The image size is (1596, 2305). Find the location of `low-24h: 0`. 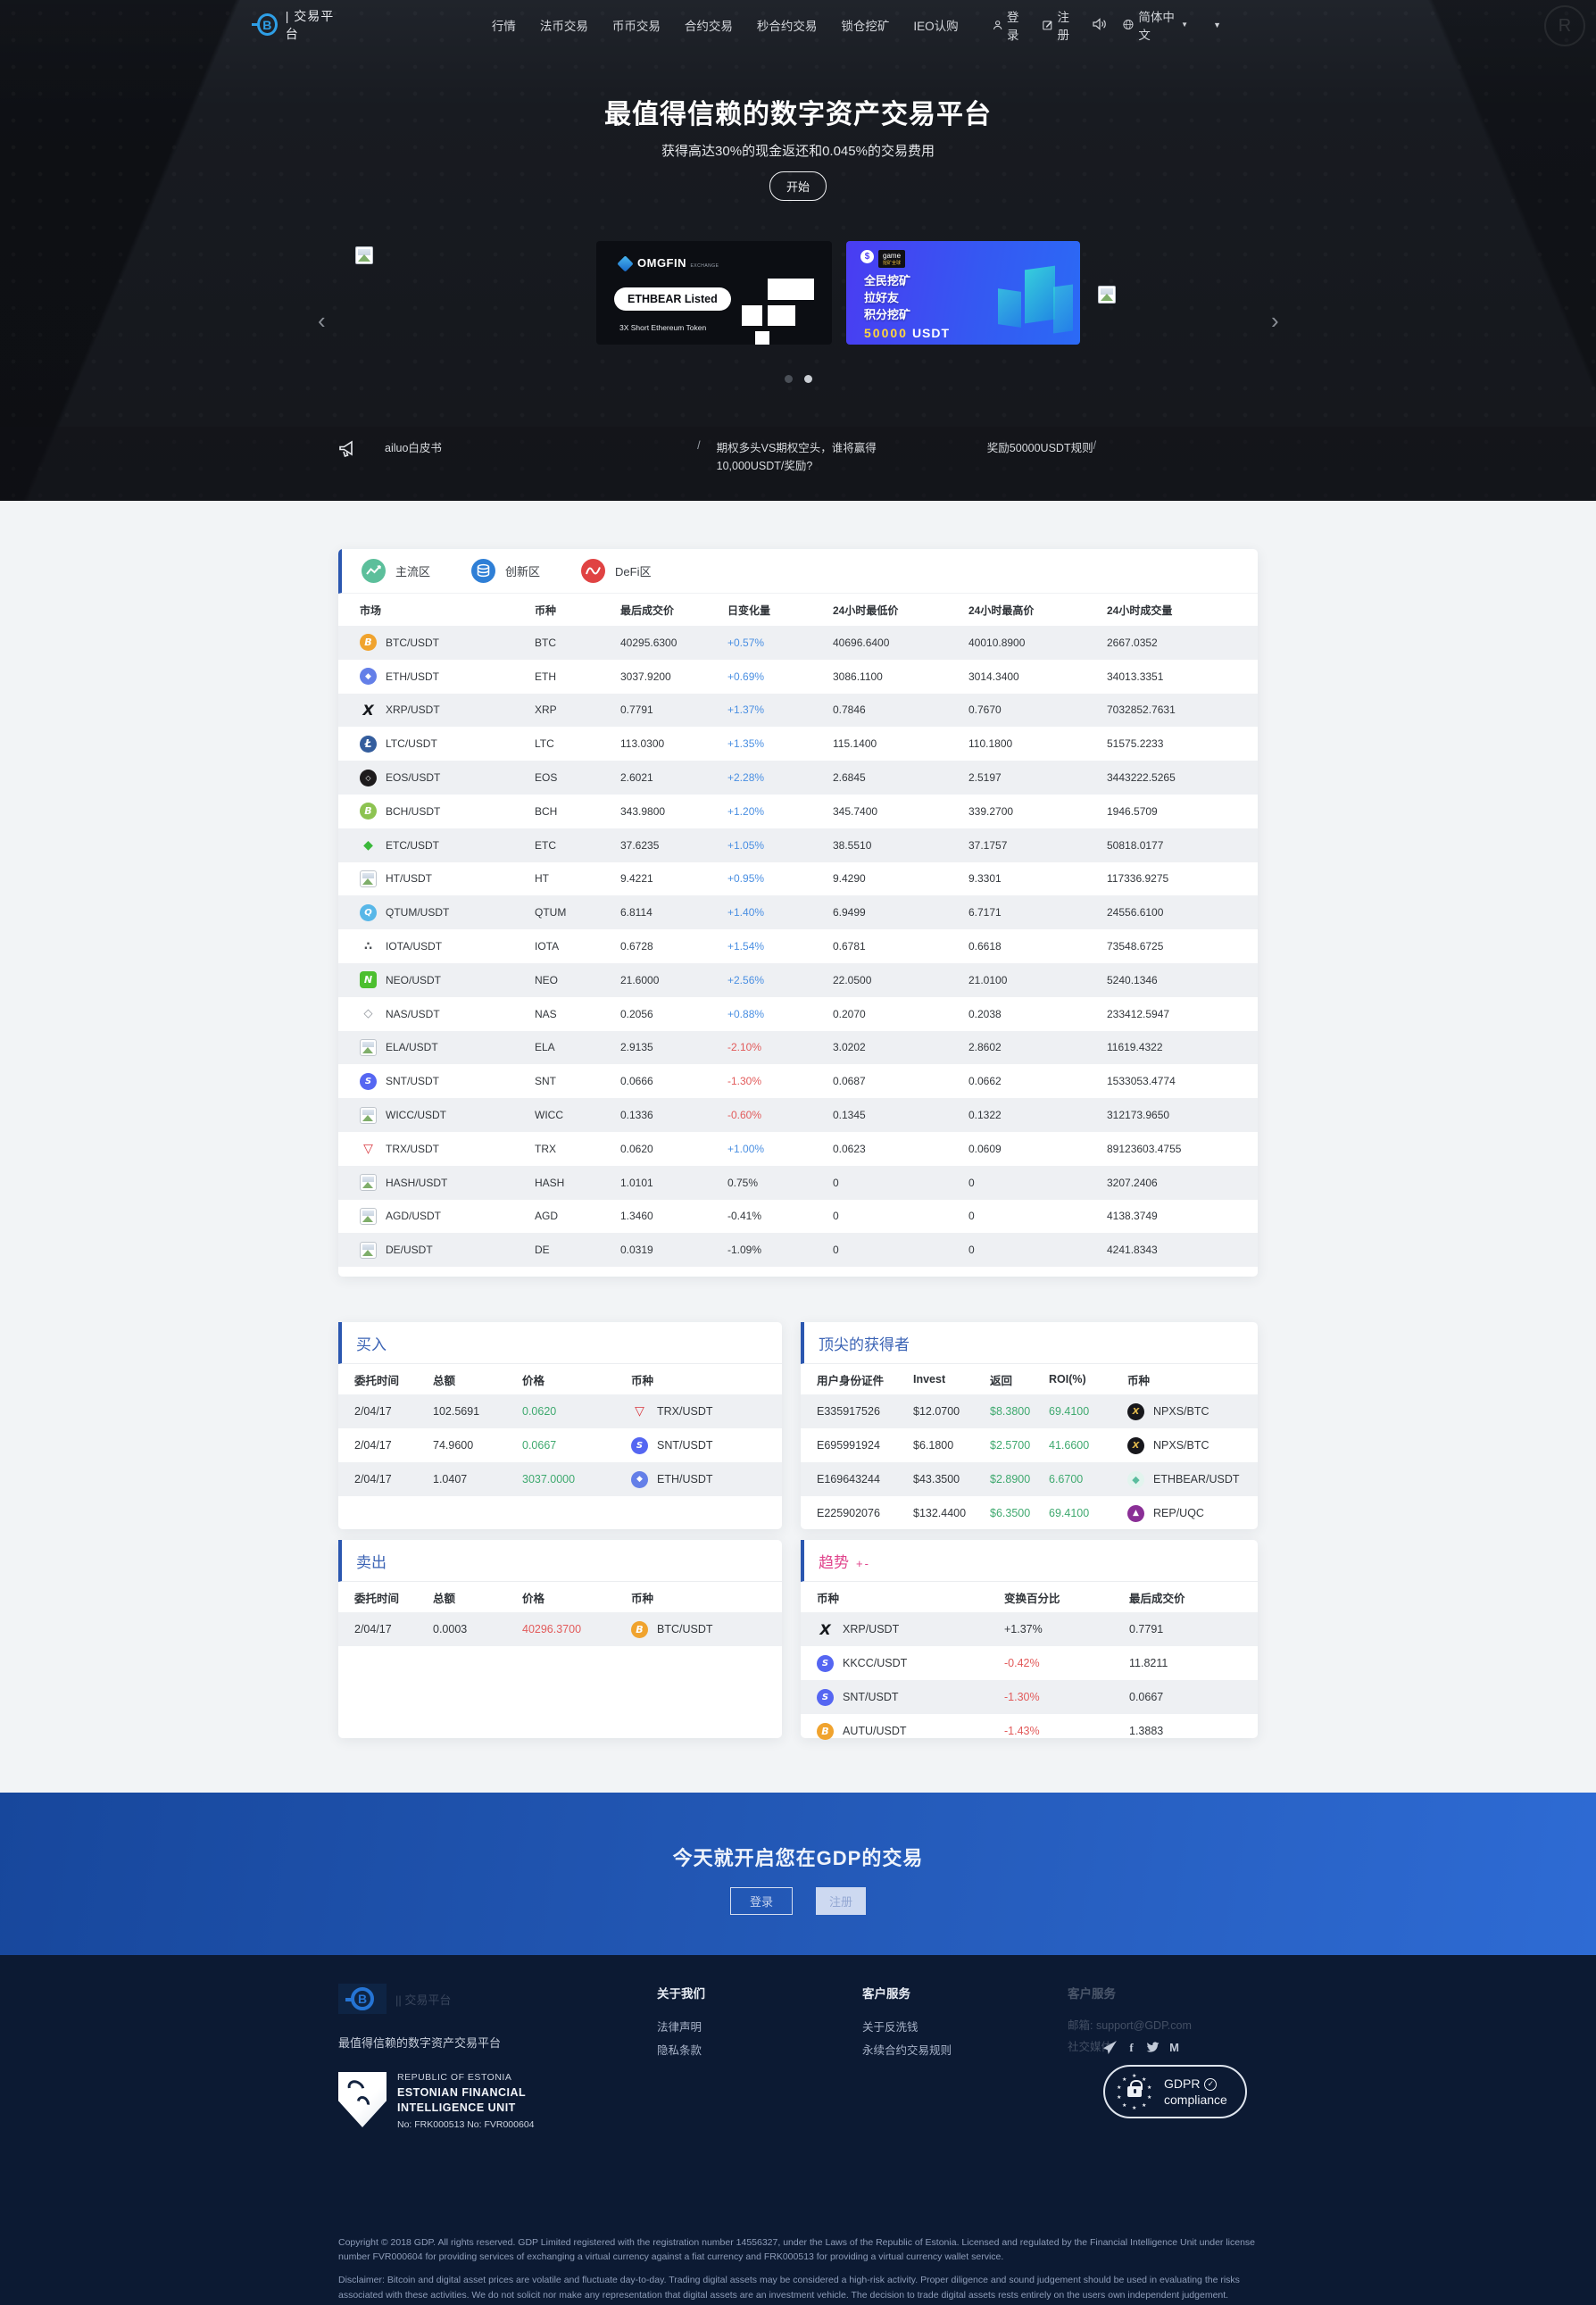

low-24h: 0 is located at coordinates (836, 1250).